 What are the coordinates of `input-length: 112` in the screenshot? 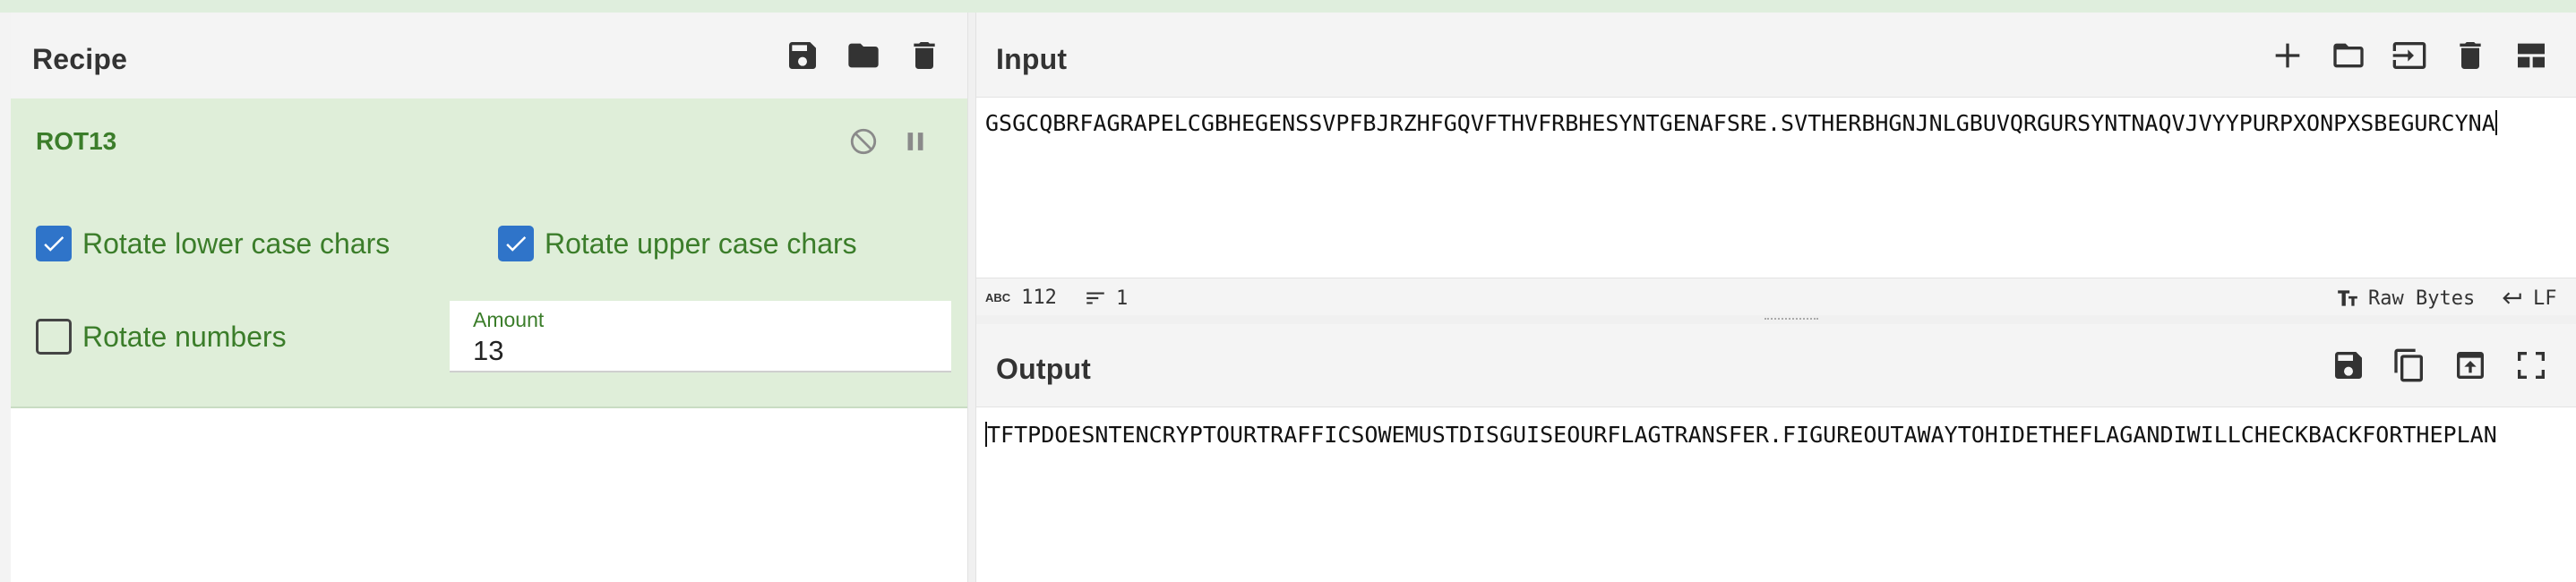 It's located at (1039, 298).